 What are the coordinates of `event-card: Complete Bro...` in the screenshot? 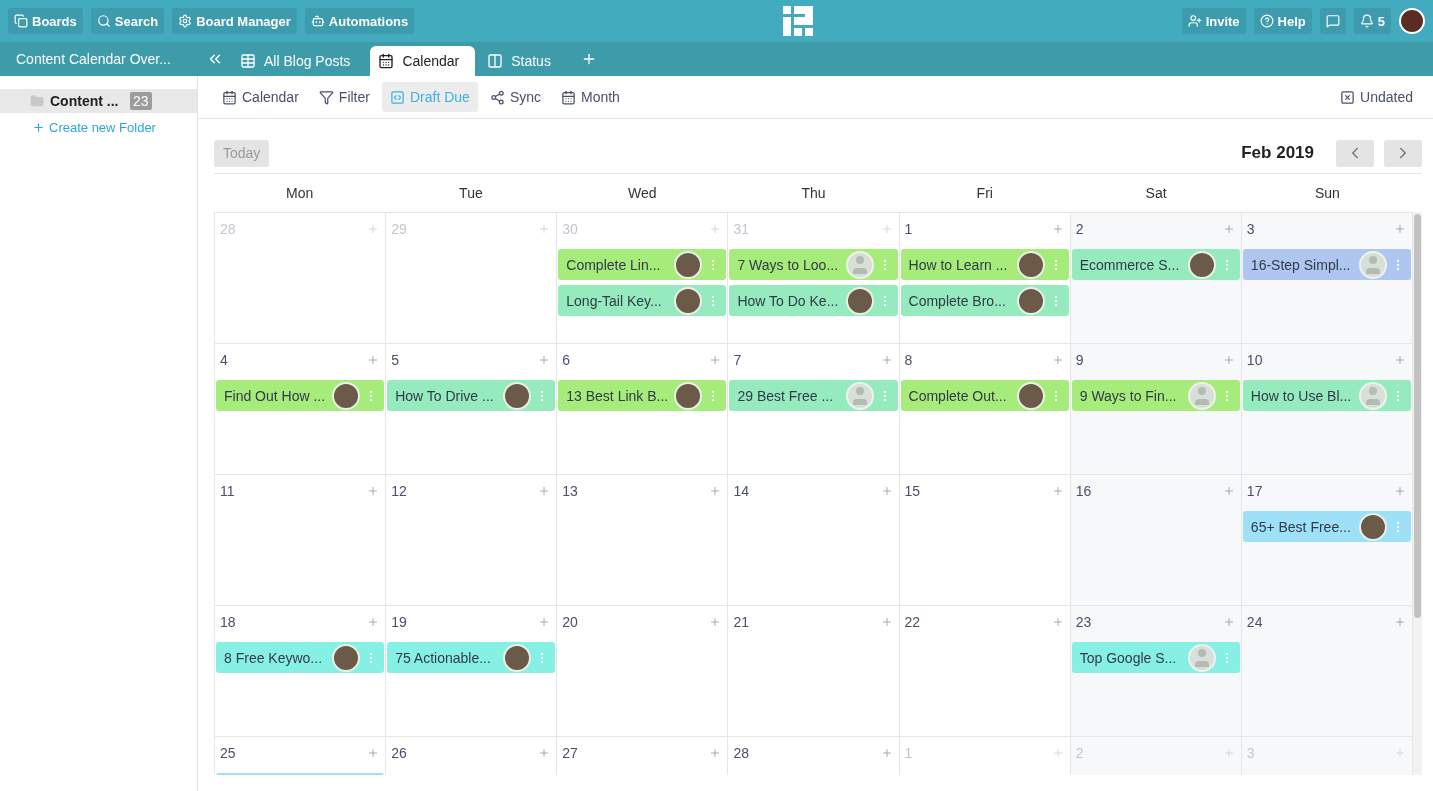 It's located at (984, 300).